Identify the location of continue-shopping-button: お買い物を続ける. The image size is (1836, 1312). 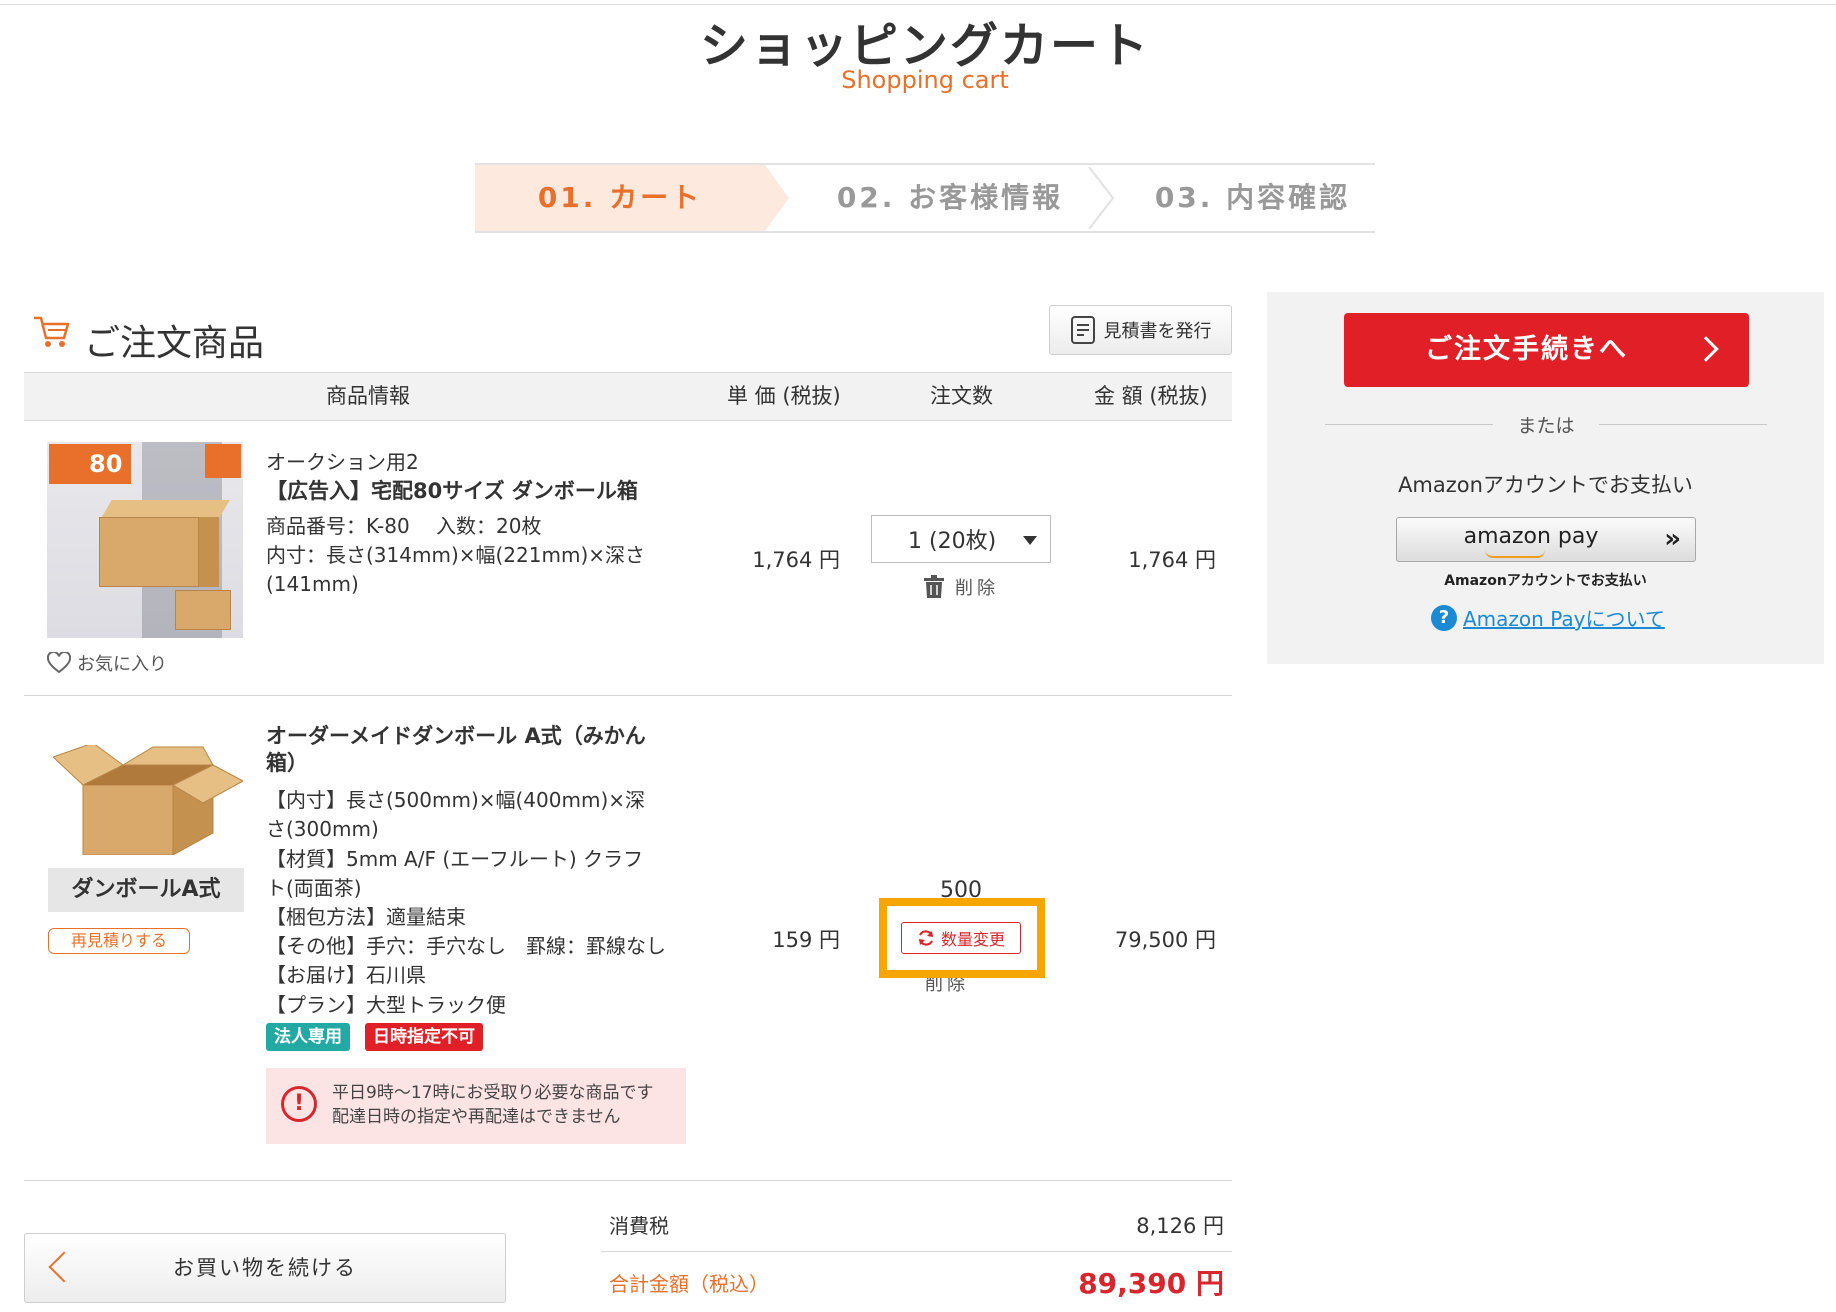
(265, 1268).